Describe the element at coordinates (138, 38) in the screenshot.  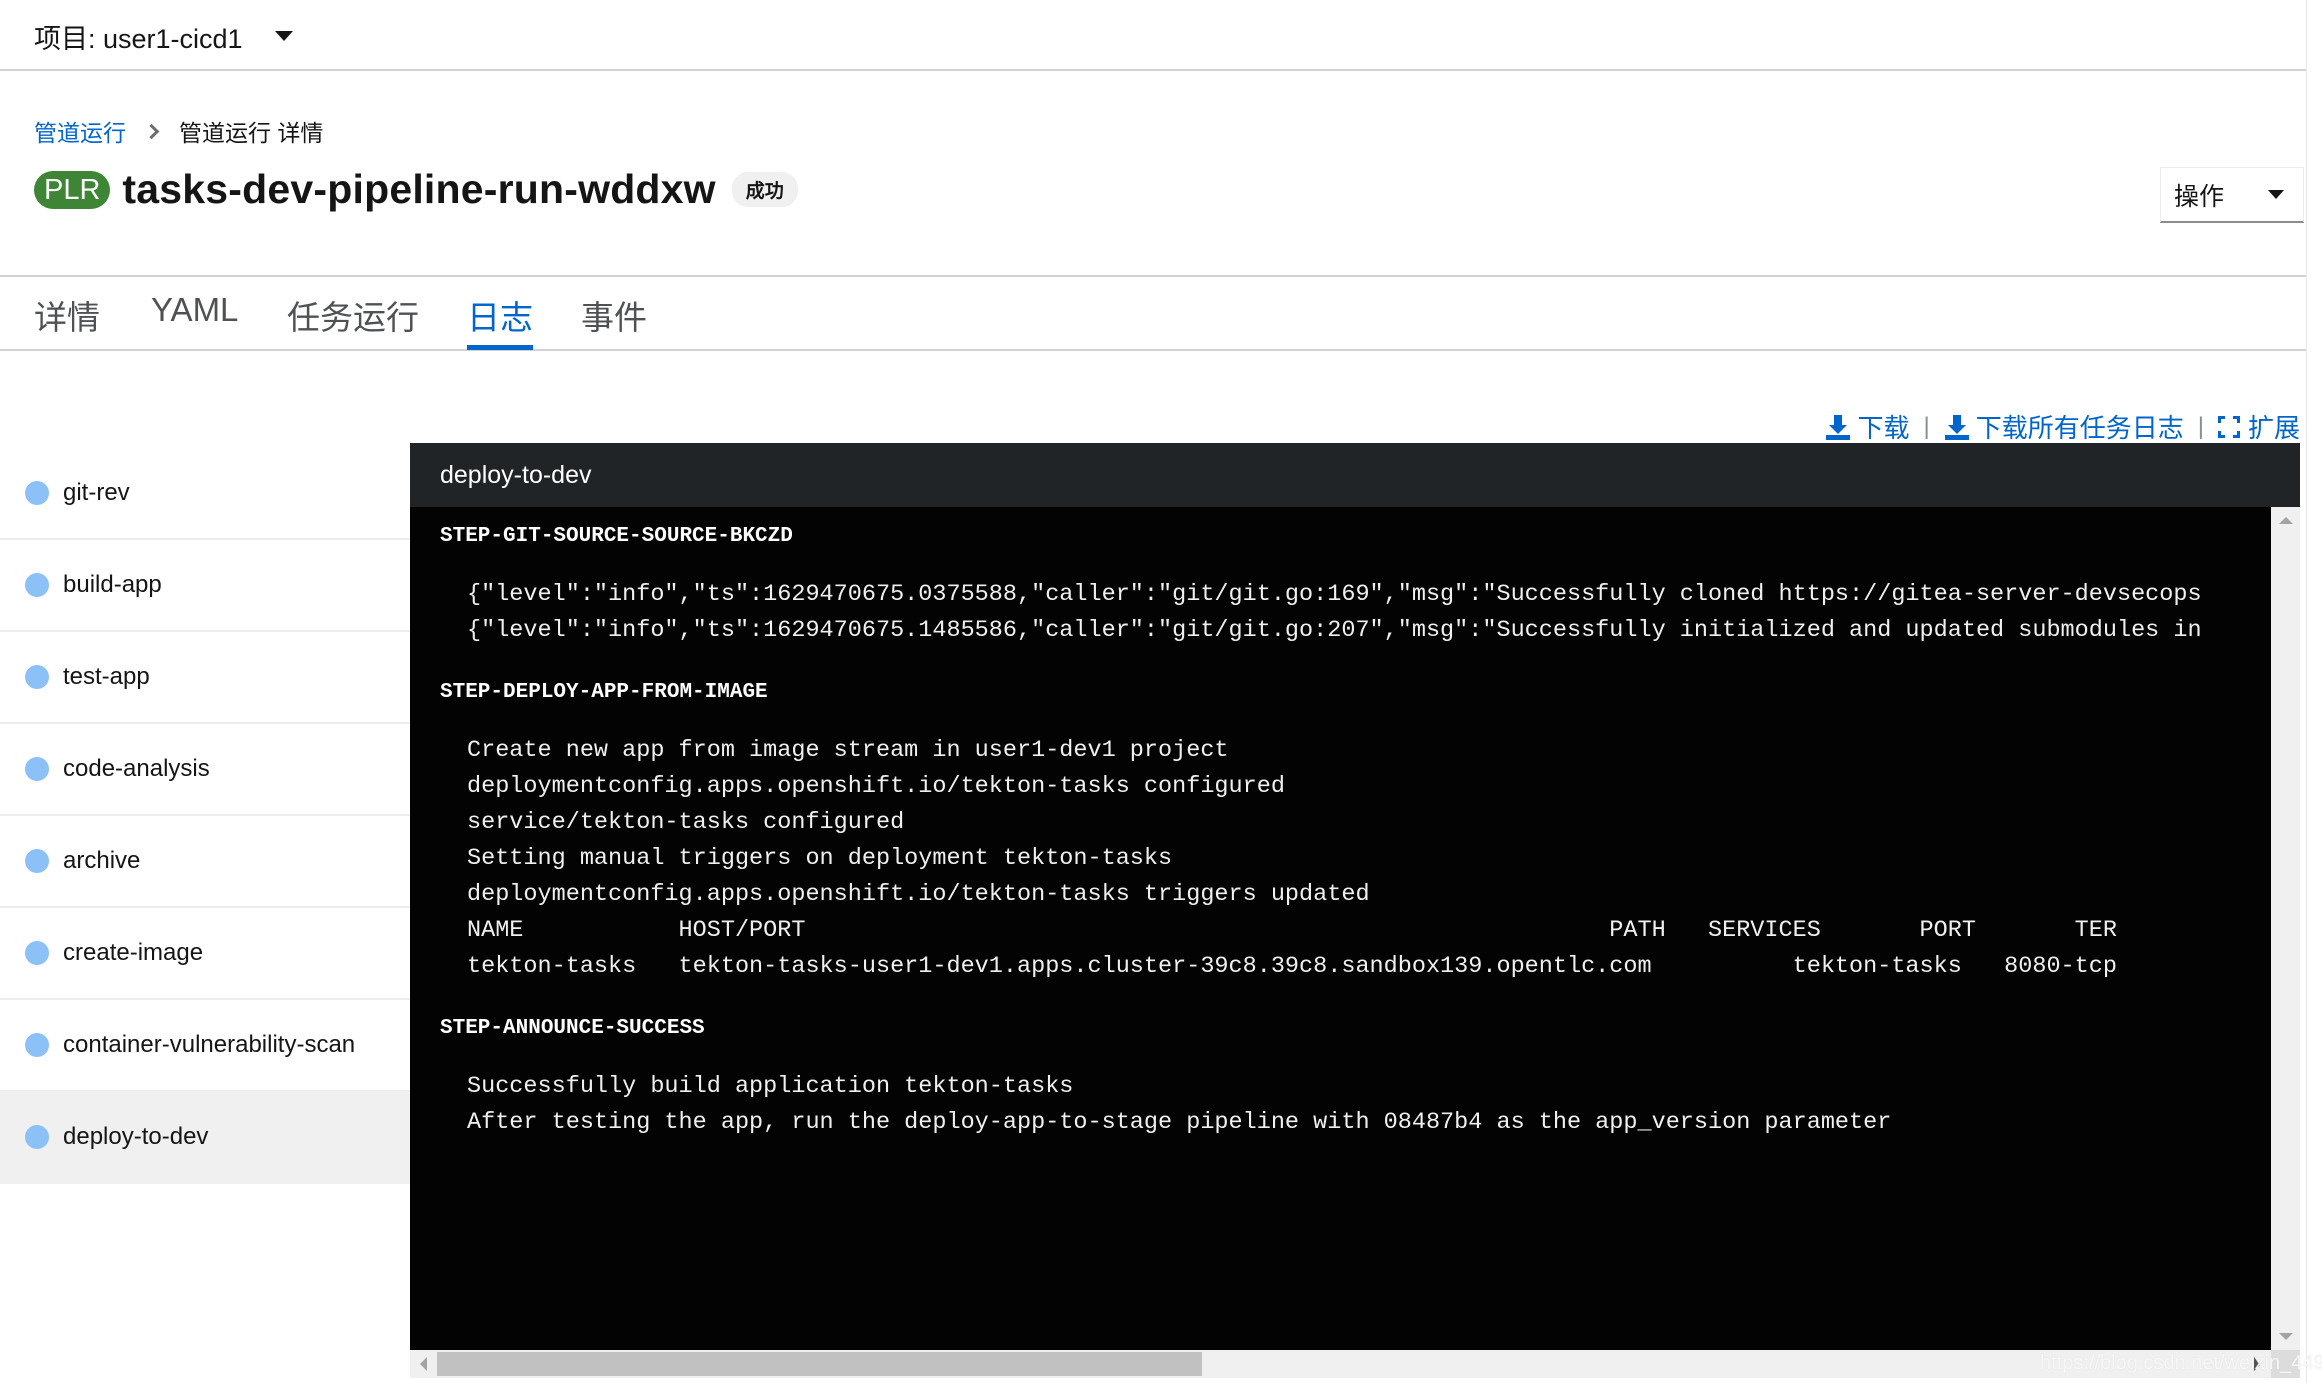
I see `project-label: 项目: user1-cicd1` at that location.